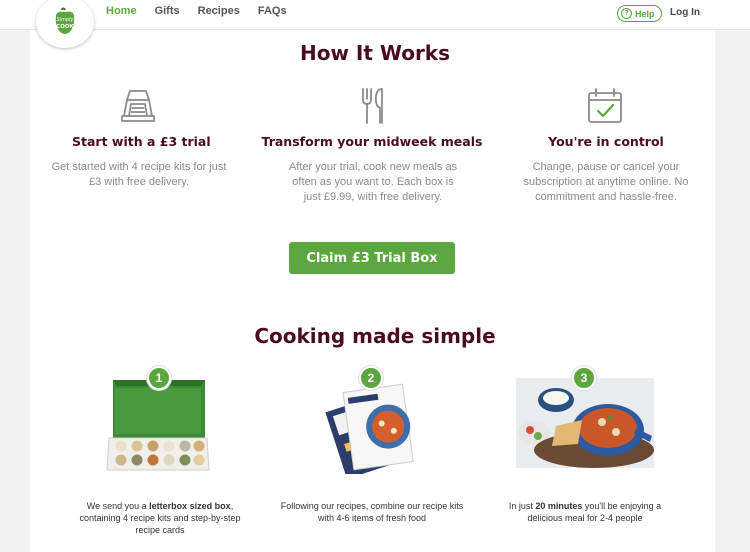 The image size is (750, 552). I want to click on pepper-logo-icon: Simply COOK, so click(65, 20).